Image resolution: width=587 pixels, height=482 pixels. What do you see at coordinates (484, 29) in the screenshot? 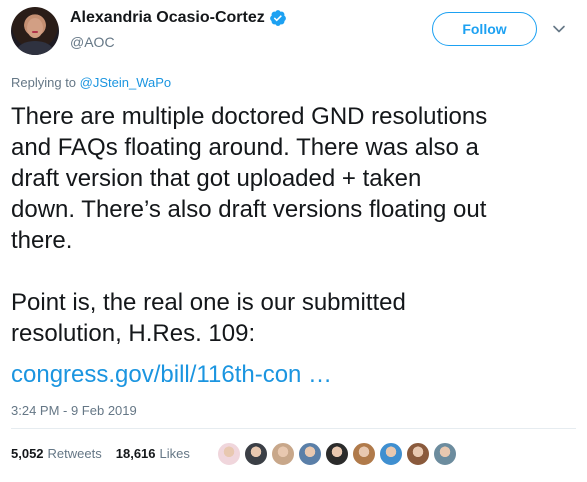
I see `follow-button: Follow` at bounding box center [484, 29].